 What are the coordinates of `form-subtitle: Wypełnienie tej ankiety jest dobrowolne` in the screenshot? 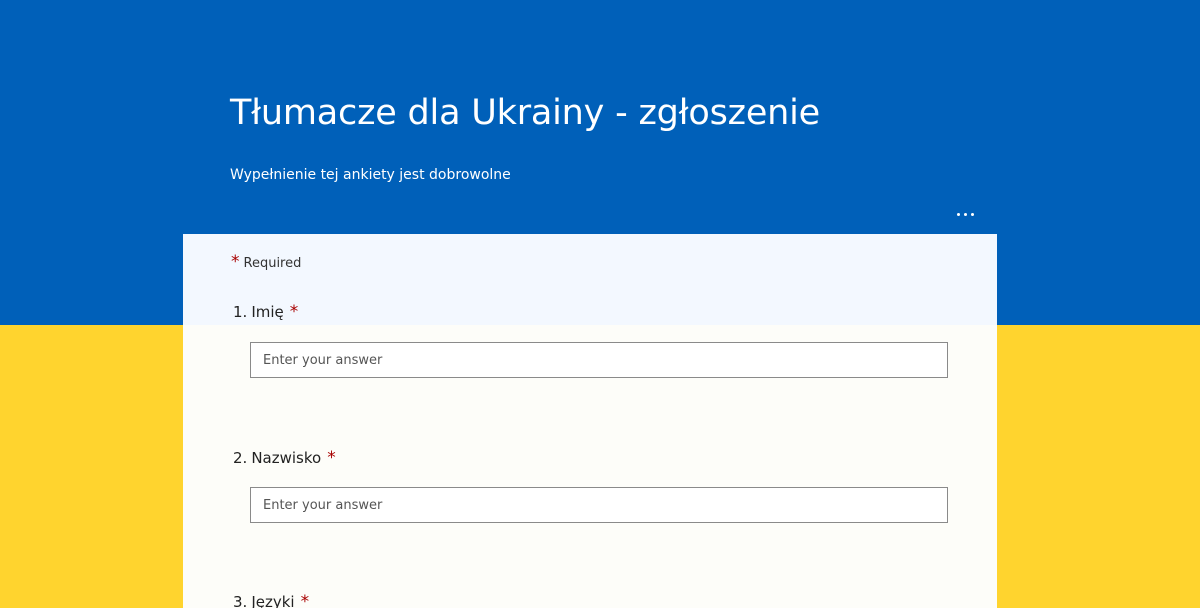 It's located at (370, 175).